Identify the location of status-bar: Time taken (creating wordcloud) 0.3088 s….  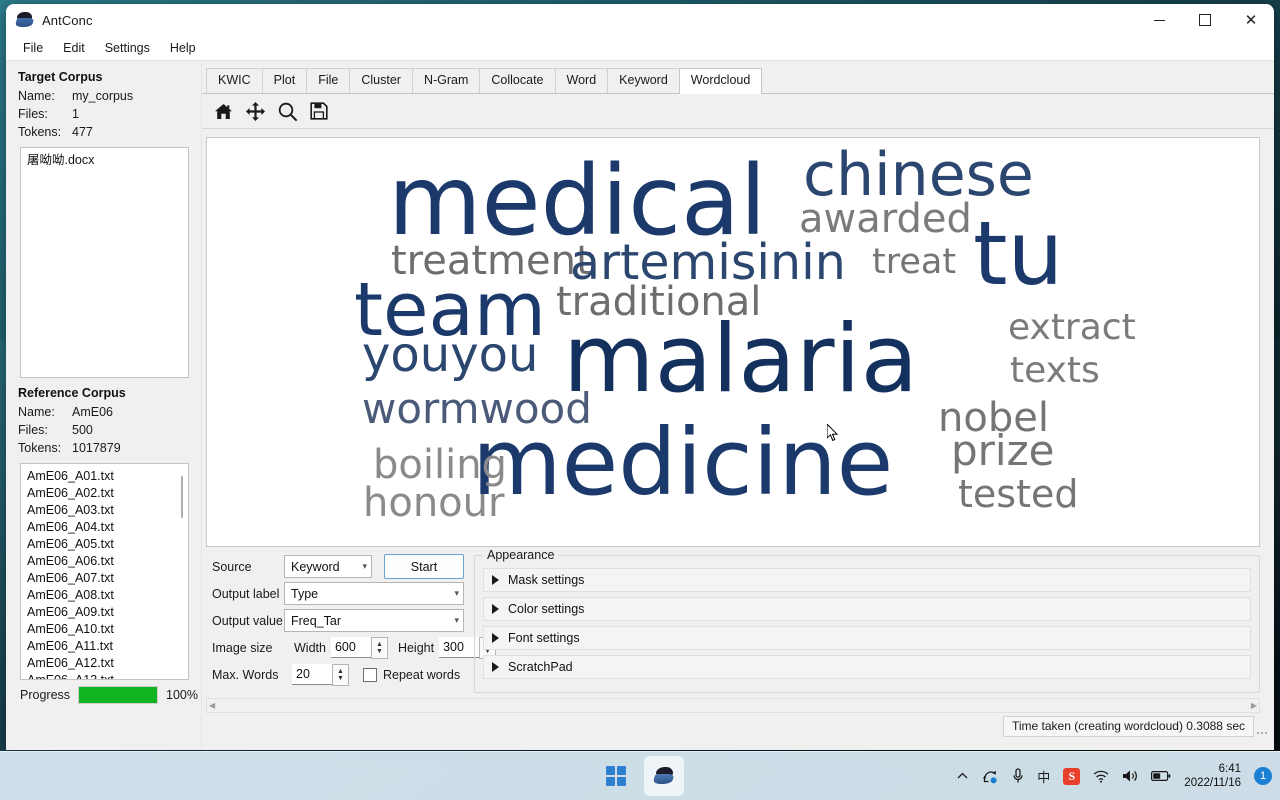
(738, 726).